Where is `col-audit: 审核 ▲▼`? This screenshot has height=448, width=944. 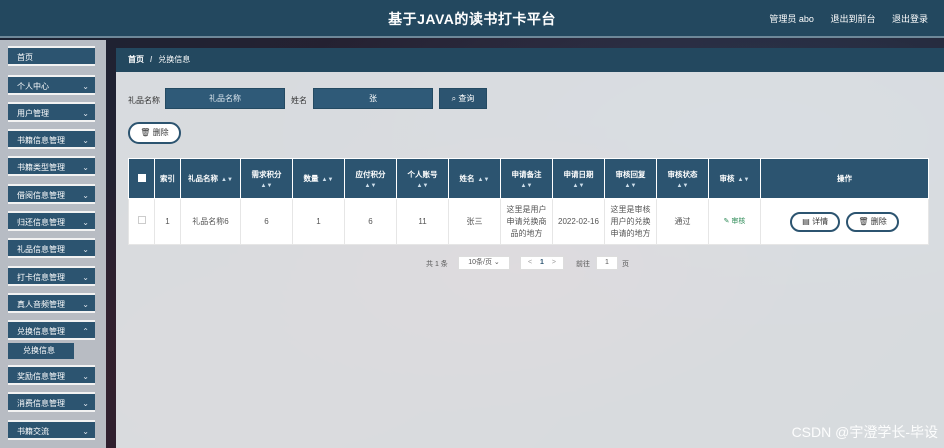
col-audit: 审核 ▲▼ is located at coordinates (734, 178).